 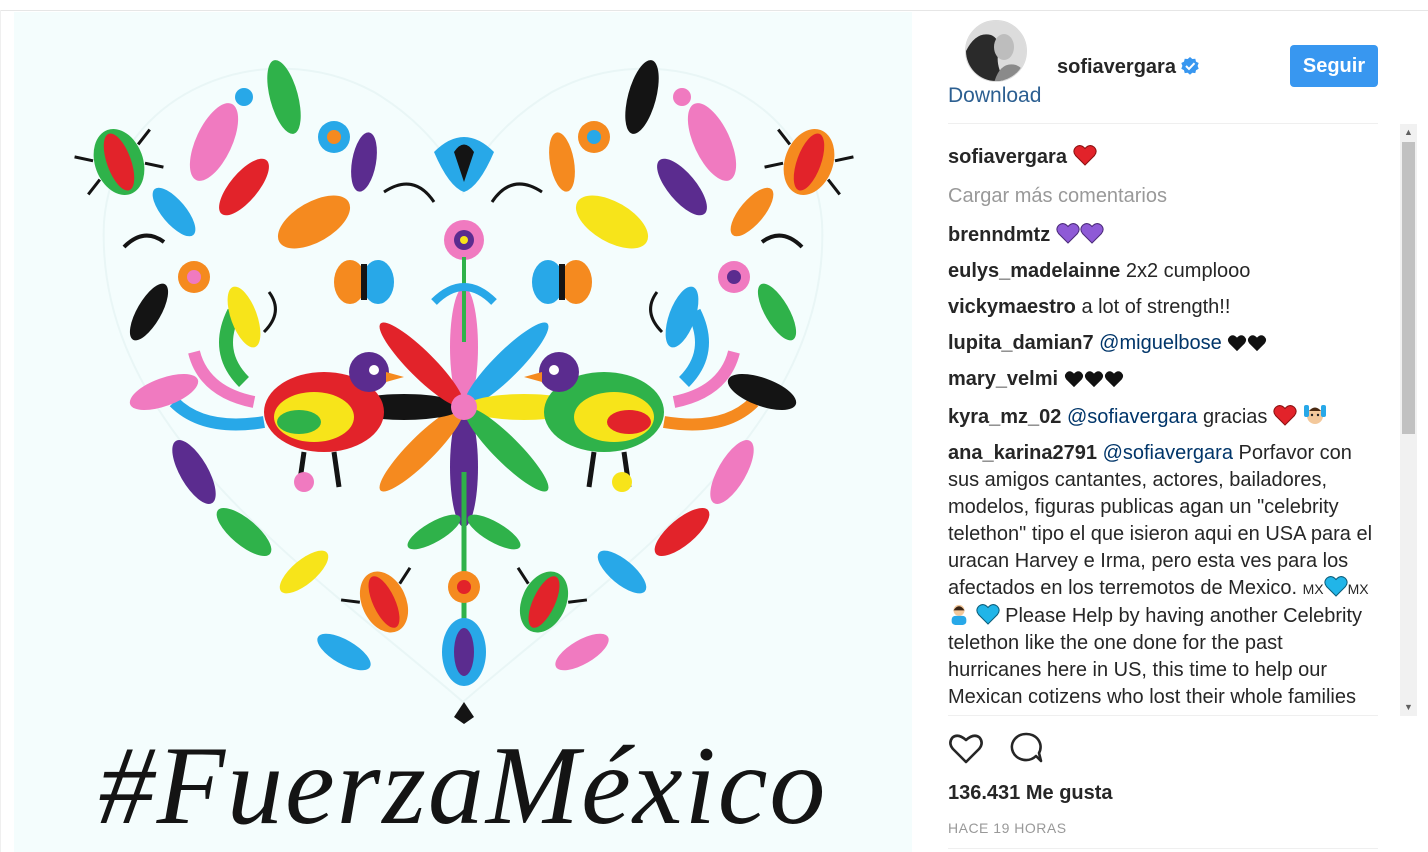 I want to click on bottom-divider, so click(x=1163, y=848).